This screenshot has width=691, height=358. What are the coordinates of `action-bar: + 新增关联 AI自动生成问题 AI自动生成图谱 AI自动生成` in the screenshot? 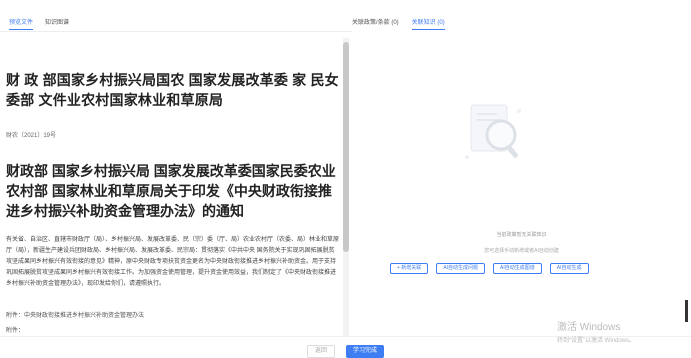 It's located at (489, 268).